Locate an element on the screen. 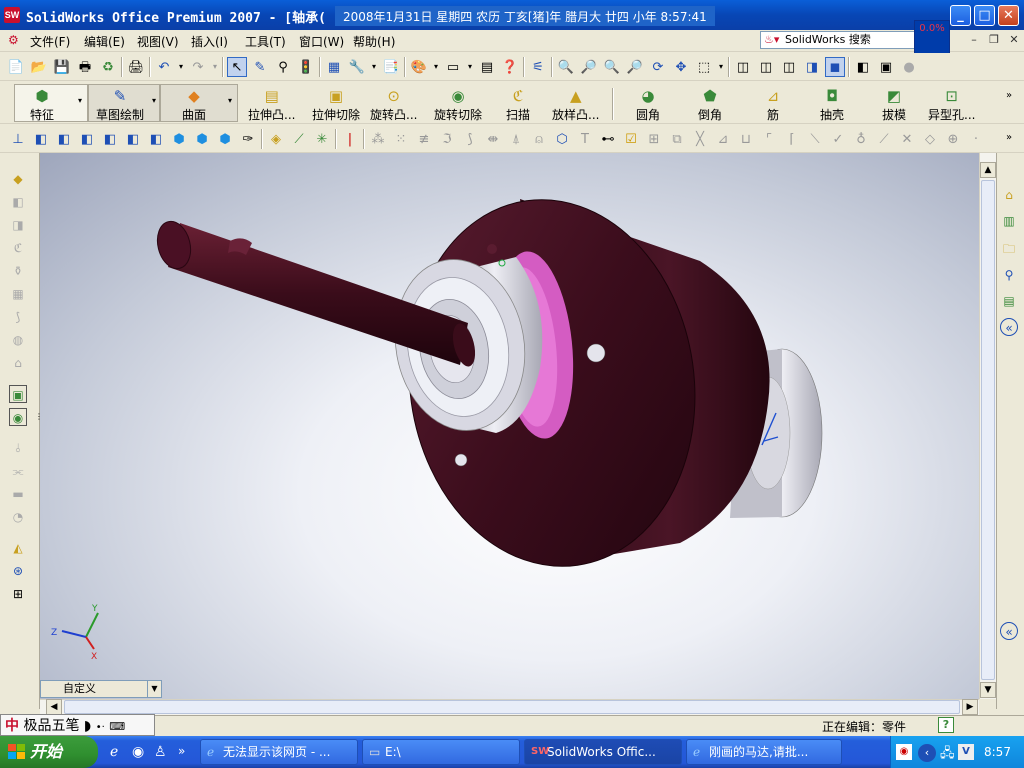  ie-quicklaunch-icon: ℯ is located at coordinates (114, 752).